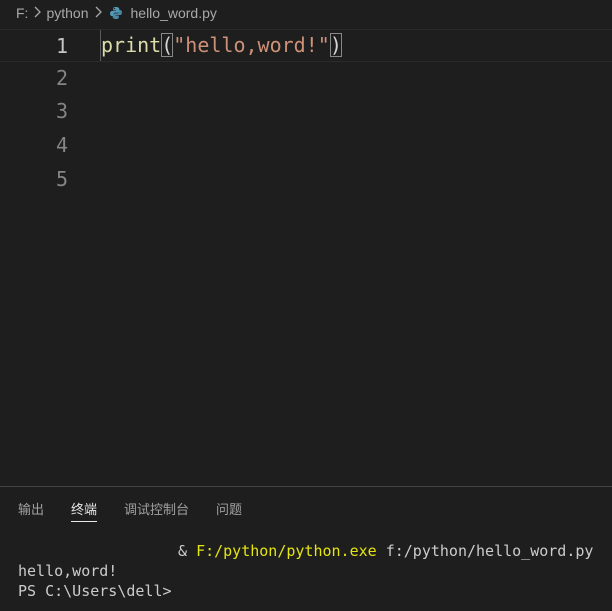 The height and width of the screenshot is (611, 612). Describe the element at coordinates (116, 13) in the screenshot. I see `python-icon` at that location.